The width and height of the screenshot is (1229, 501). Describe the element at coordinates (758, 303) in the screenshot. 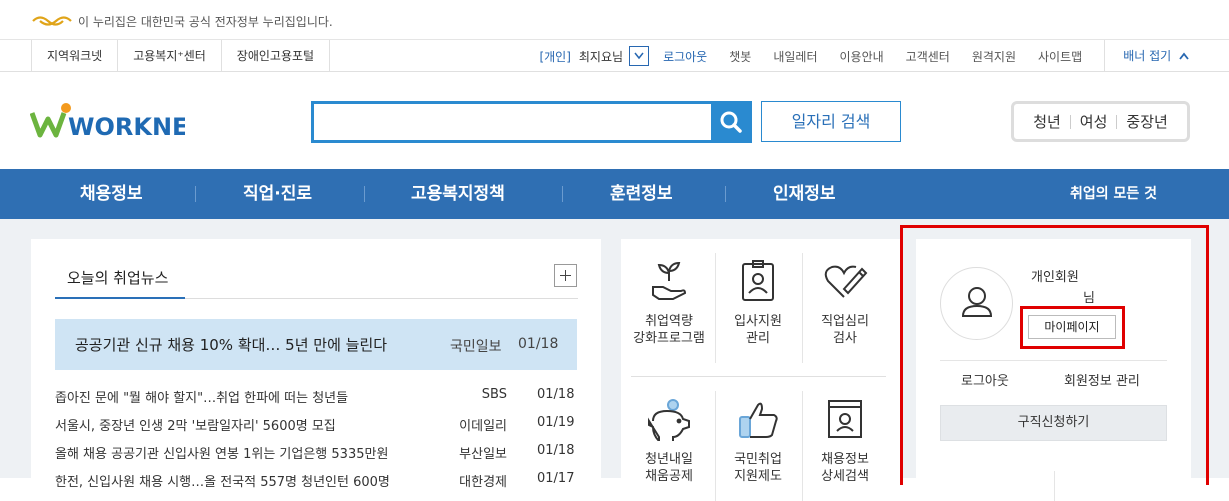

I see `service-application-management: 입사지원 관리` at that location.